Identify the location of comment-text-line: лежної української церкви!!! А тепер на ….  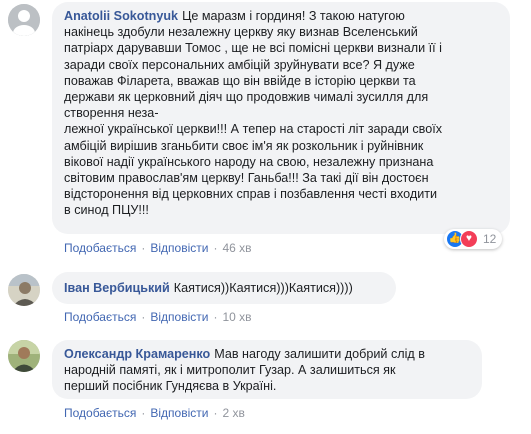
(253, 129).